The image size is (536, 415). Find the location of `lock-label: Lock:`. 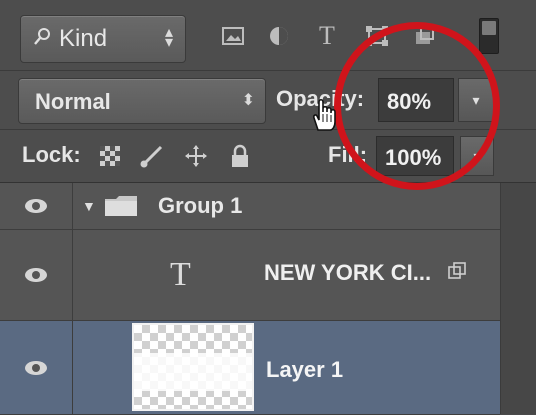

lock-label: Lock: is located at coordinates (51, 154).